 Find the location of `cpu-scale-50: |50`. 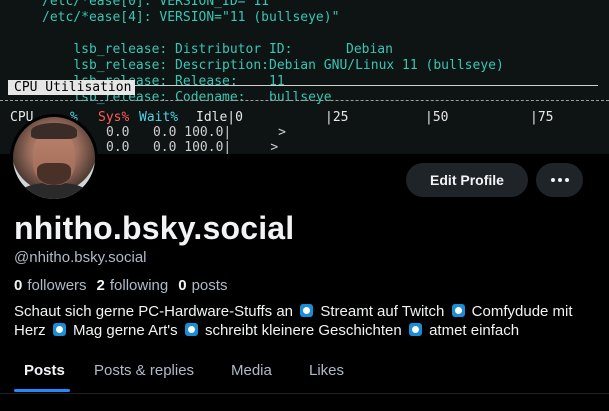

cpu-scale-50: |50 is located at coordinates (437, 117).